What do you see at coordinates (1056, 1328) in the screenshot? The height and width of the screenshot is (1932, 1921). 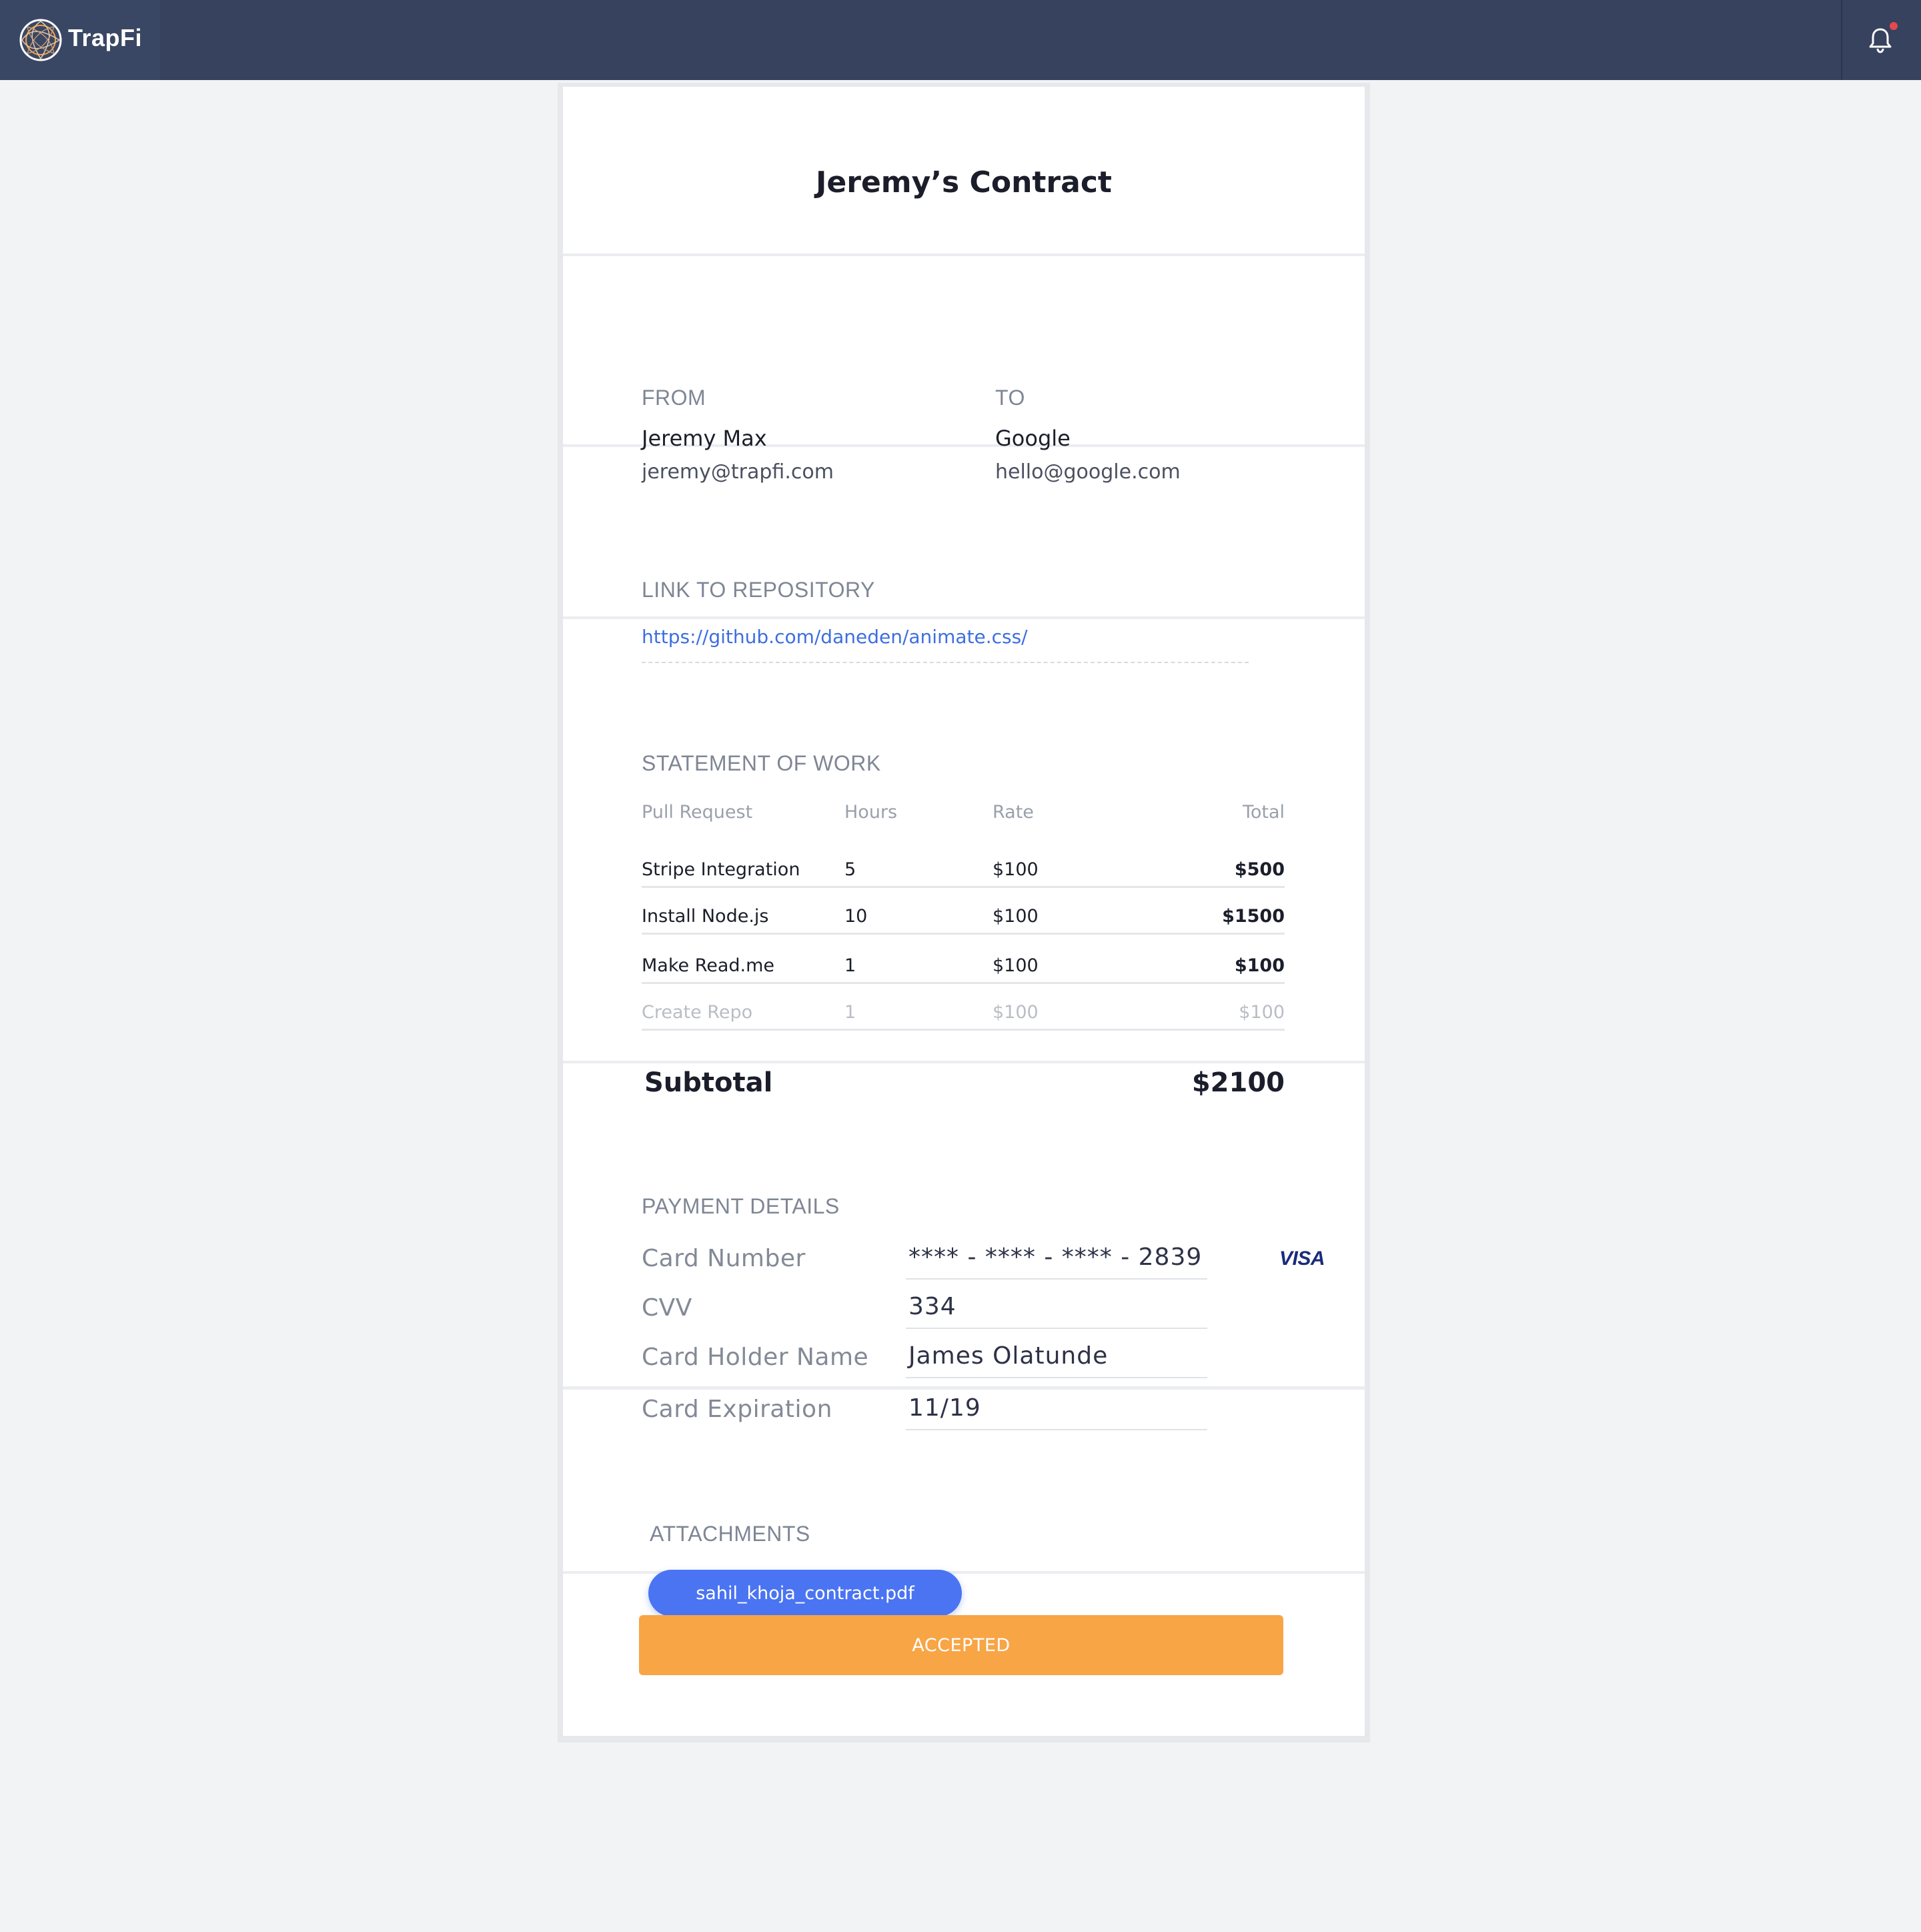 I see `cvv-underline` at bounding box center [1056, 1328].